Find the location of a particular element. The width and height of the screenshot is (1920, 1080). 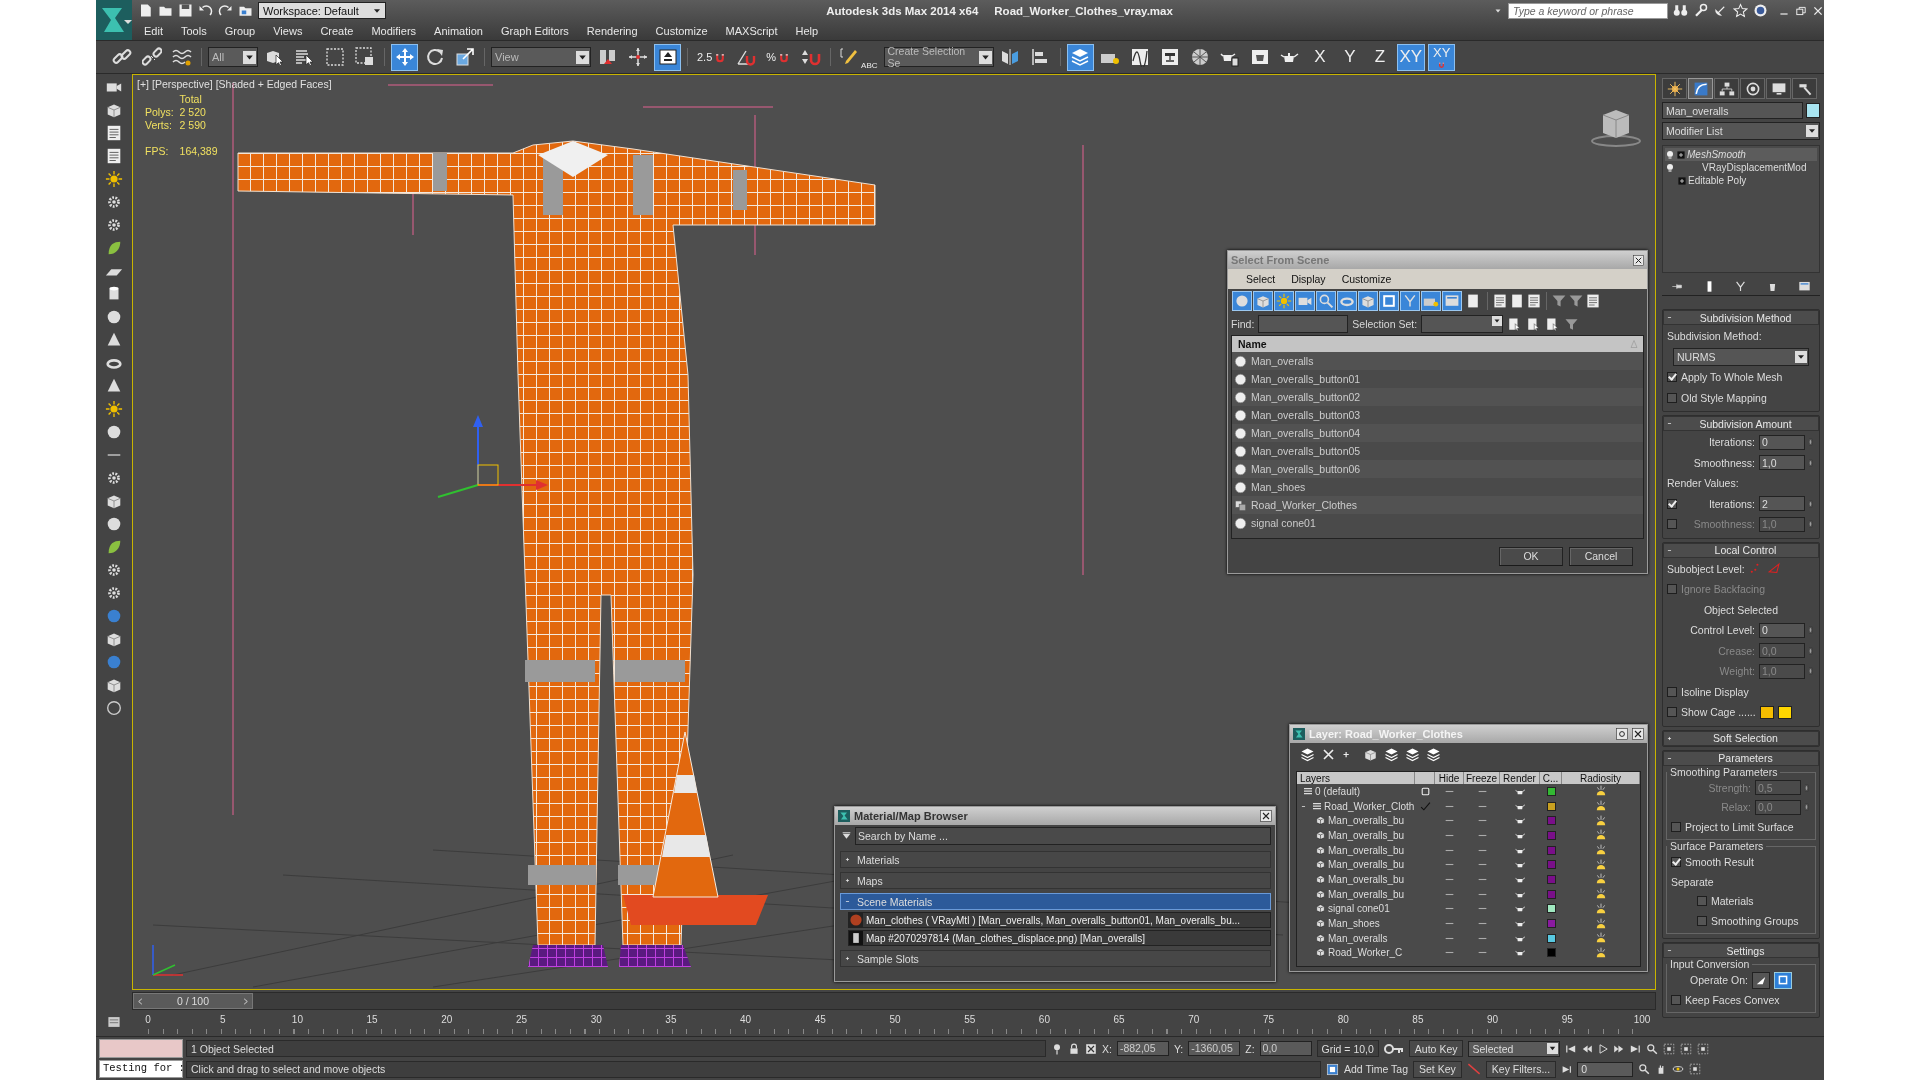

dialog-button: OK is located at coordinates (1531, 556).